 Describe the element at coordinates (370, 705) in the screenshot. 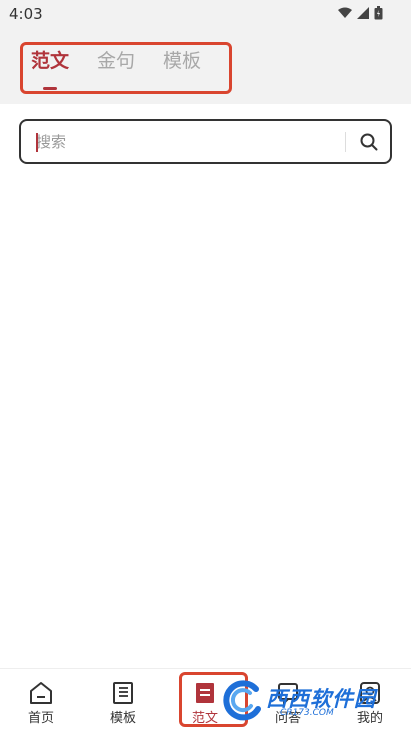

I see `nav-item-profile: 我的` at that location.